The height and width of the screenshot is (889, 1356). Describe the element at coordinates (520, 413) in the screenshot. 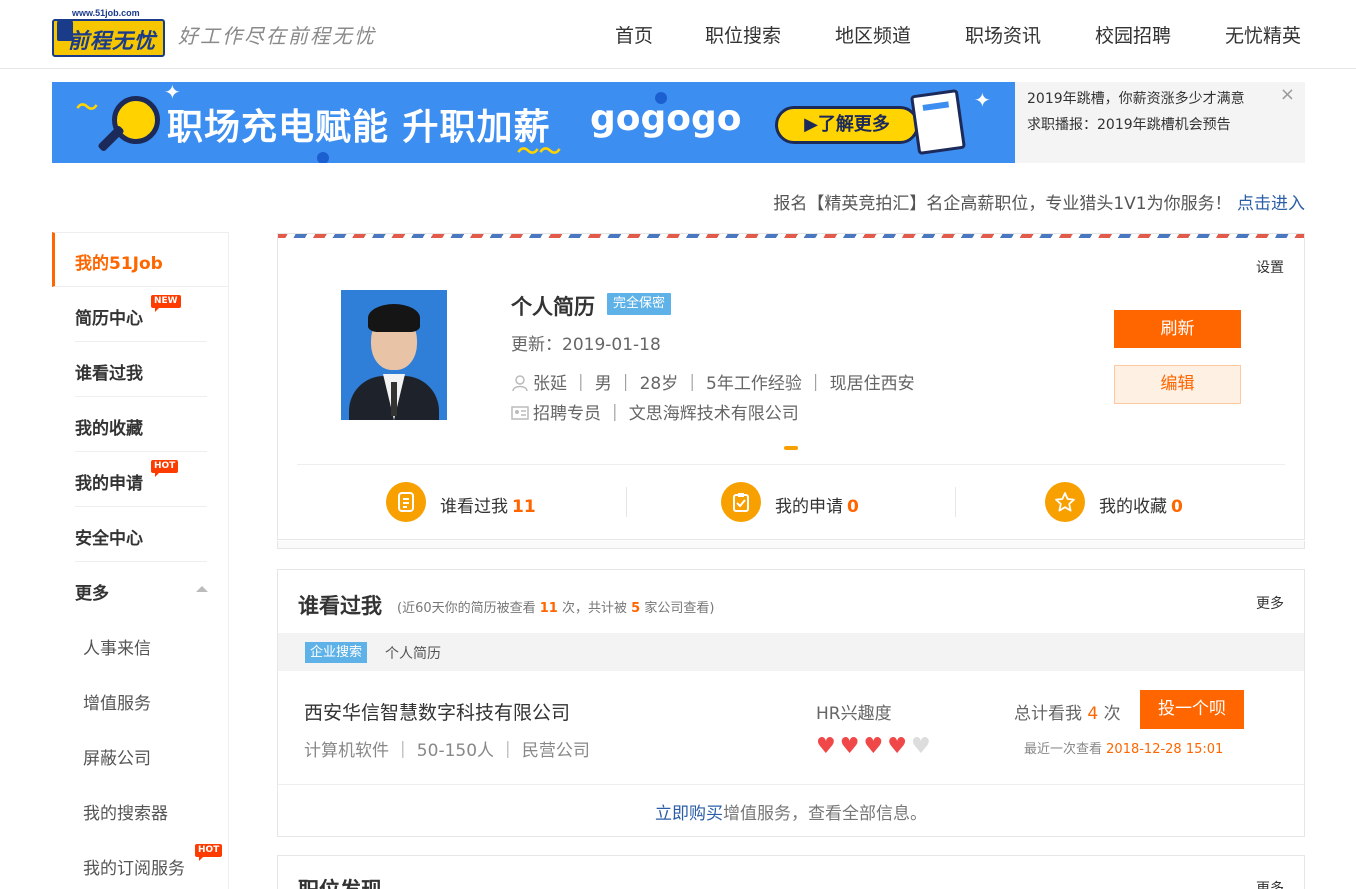

I see `id-card-icon` at that location.